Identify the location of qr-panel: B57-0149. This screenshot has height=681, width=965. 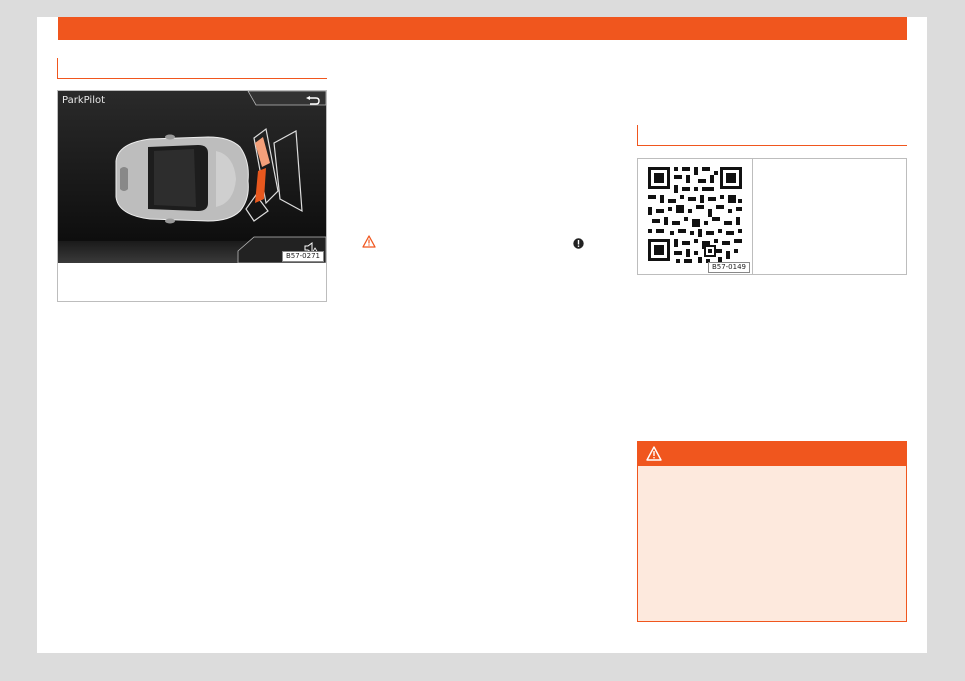
(695, 216).